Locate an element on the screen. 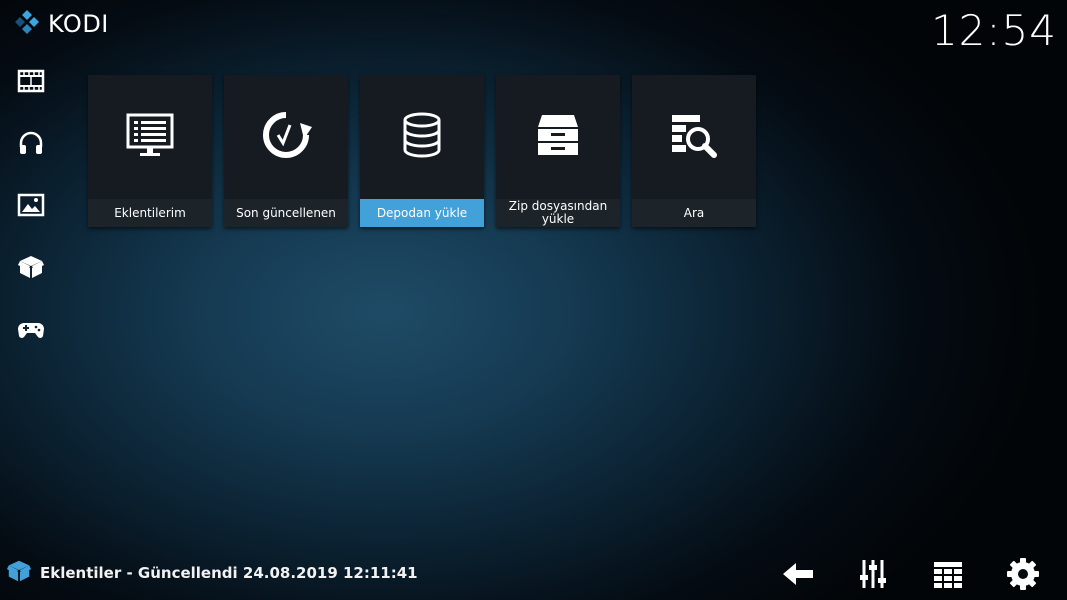 The height and width of the screenshot is (600, 1067). tile-label: Eklentilerim is located at coordinates (150, 213).